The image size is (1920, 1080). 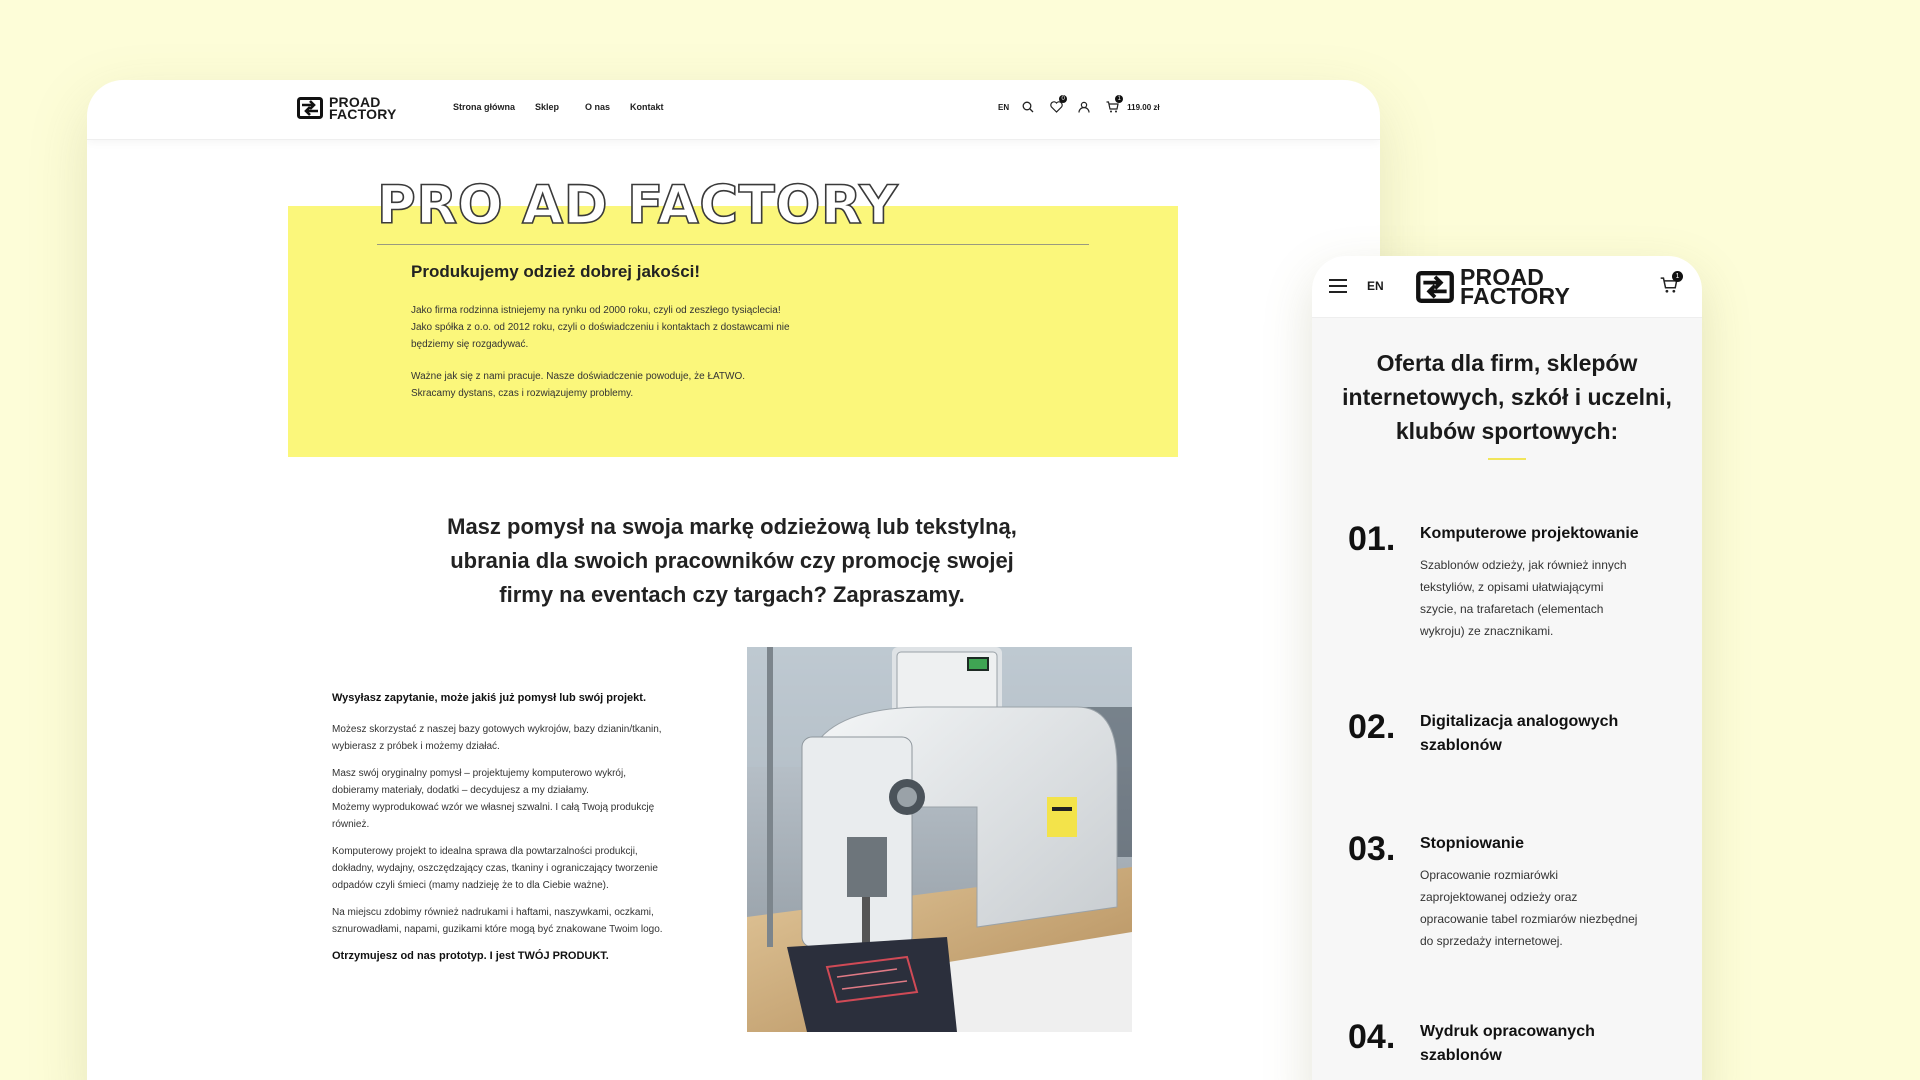 I want to click on step-title: Digitalizacja analogowych szablonów, so click(x=1545, y=734).